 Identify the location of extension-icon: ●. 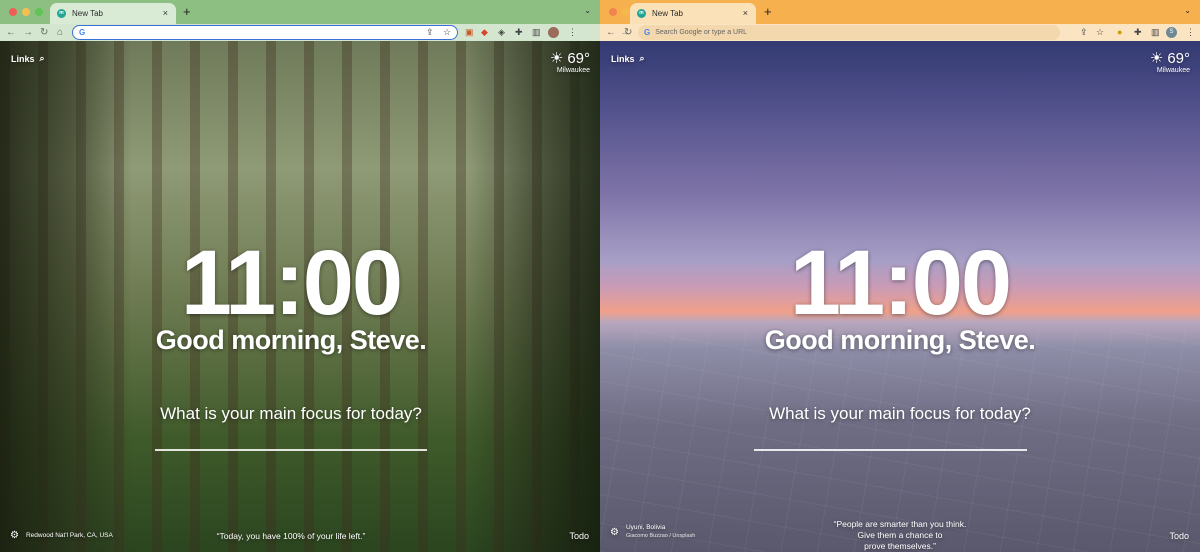
(1119, 32).